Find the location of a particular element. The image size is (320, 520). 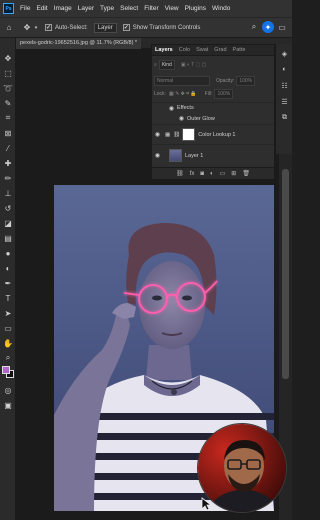

menu-edit: Edit is located at coordinates (41, 8).